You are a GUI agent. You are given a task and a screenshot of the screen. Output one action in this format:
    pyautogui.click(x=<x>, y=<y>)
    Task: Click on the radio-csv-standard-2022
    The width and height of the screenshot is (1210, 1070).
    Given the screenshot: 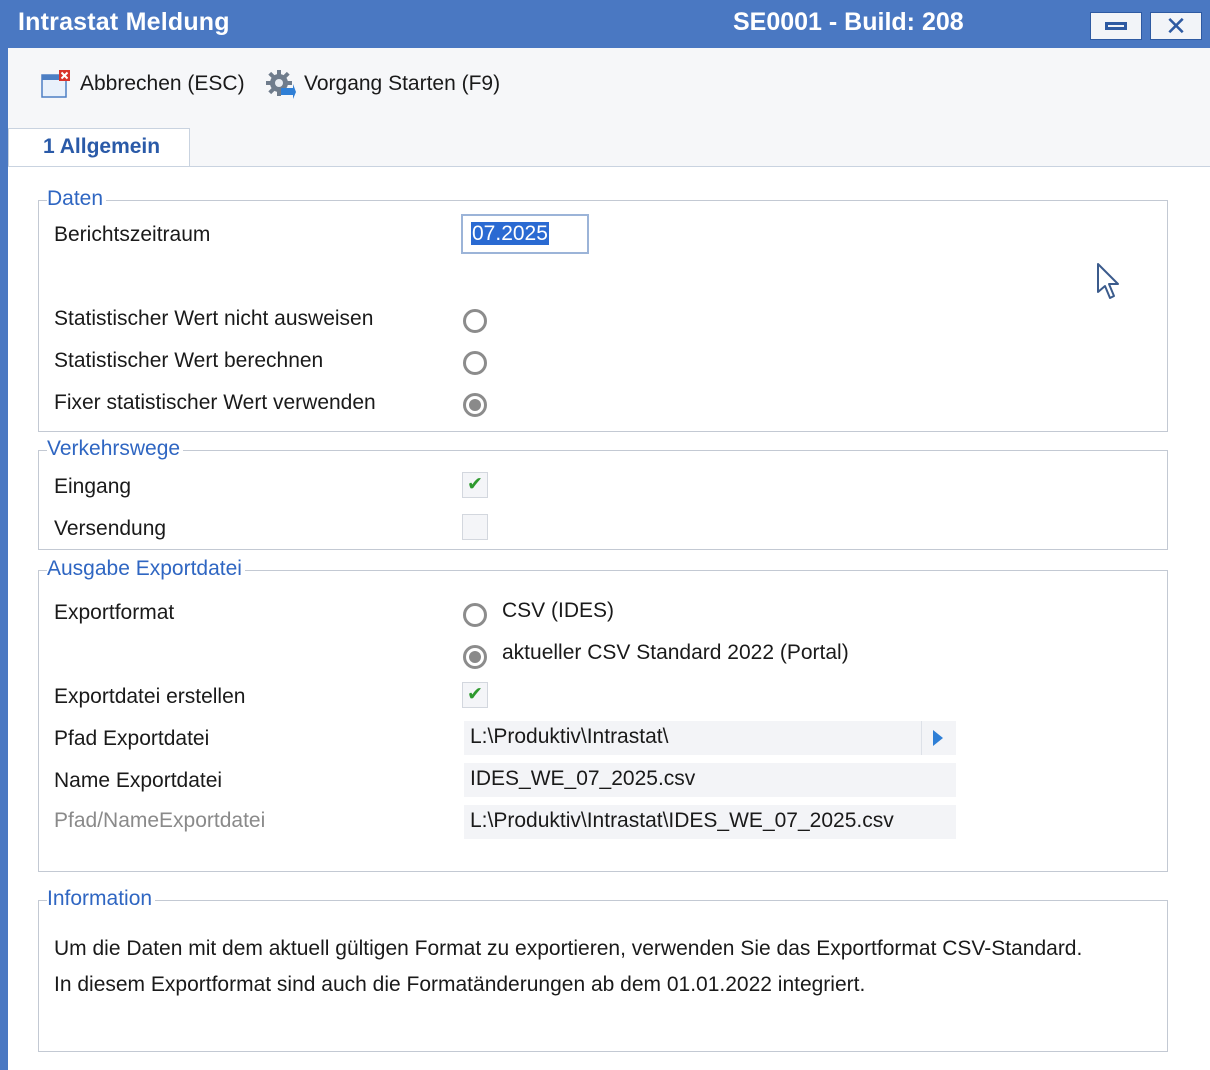 What is the action you would take?
    pyautogui.click(x=475, y=657)
    